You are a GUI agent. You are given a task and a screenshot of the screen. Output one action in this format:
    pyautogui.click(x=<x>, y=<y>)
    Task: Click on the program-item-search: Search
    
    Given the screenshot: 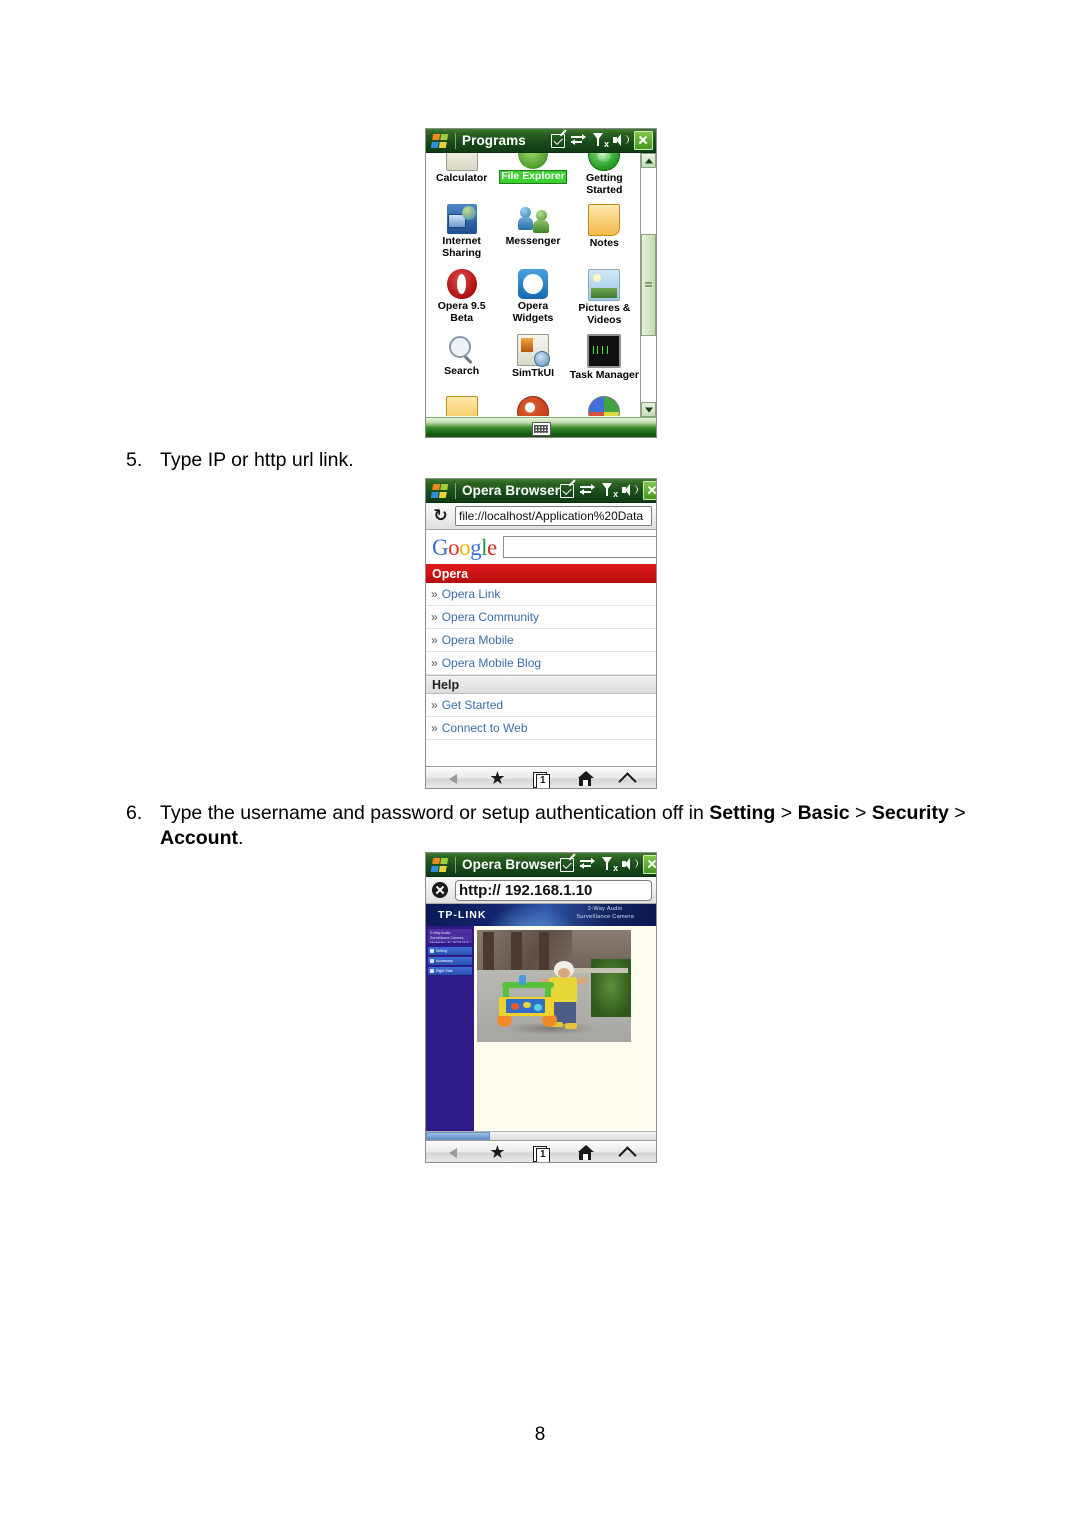 What is the action you would take?
    pyautogui.click(x=461, y=363)
    